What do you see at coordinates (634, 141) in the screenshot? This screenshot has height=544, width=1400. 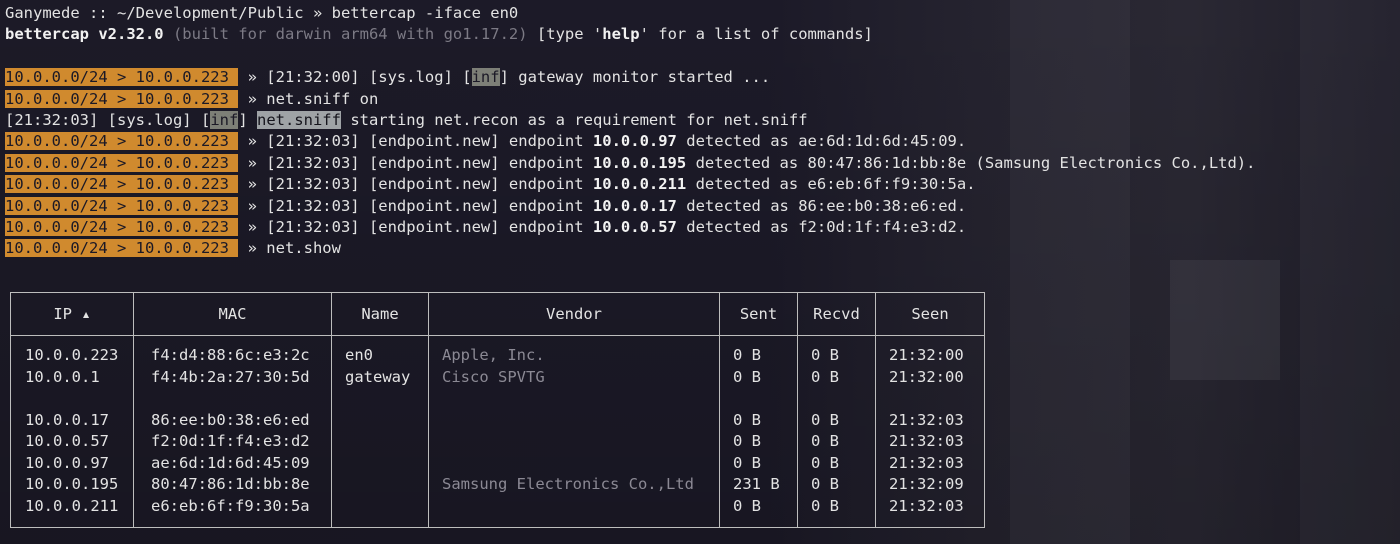 I see `endpoint-ip: 10.0.0.97` at bounding box center [634, 141].